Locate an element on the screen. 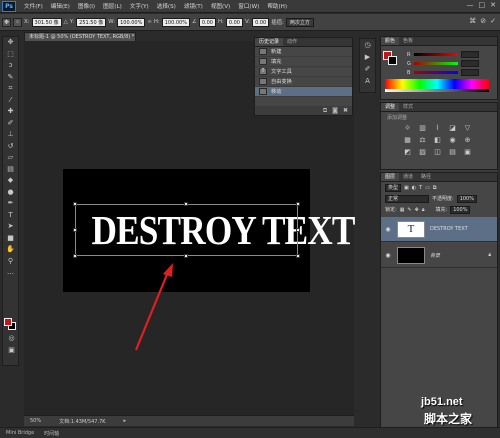 This screenshot has height=438, width=500. dodge-tool-icon: ● is located at coordinates (10, 193).